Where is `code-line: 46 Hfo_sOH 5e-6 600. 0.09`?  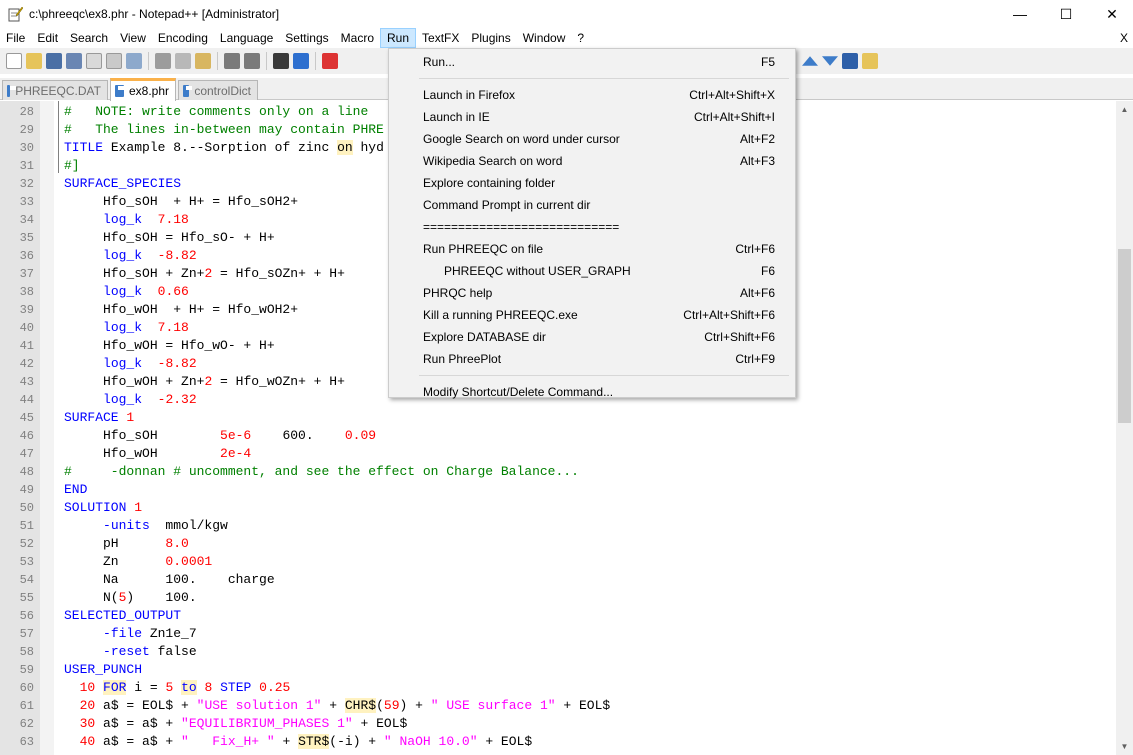 code-line: 46 Hfo_sOH 5e-6 600. 0.09 is located at coordinates (558, 436).